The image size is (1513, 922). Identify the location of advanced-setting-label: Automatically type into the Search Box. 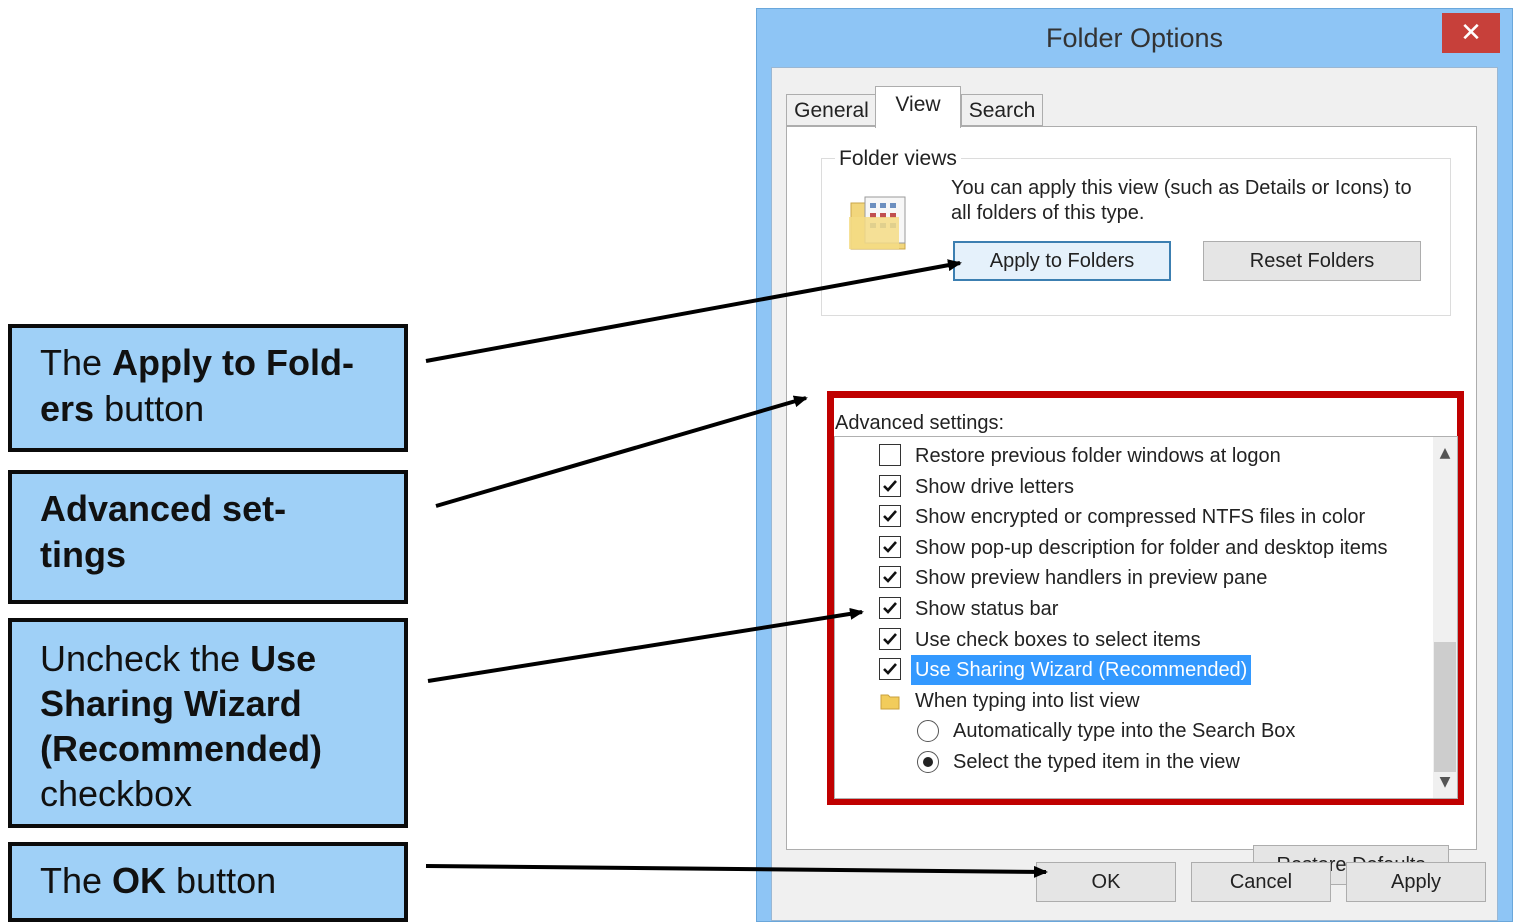
(1124, 731).